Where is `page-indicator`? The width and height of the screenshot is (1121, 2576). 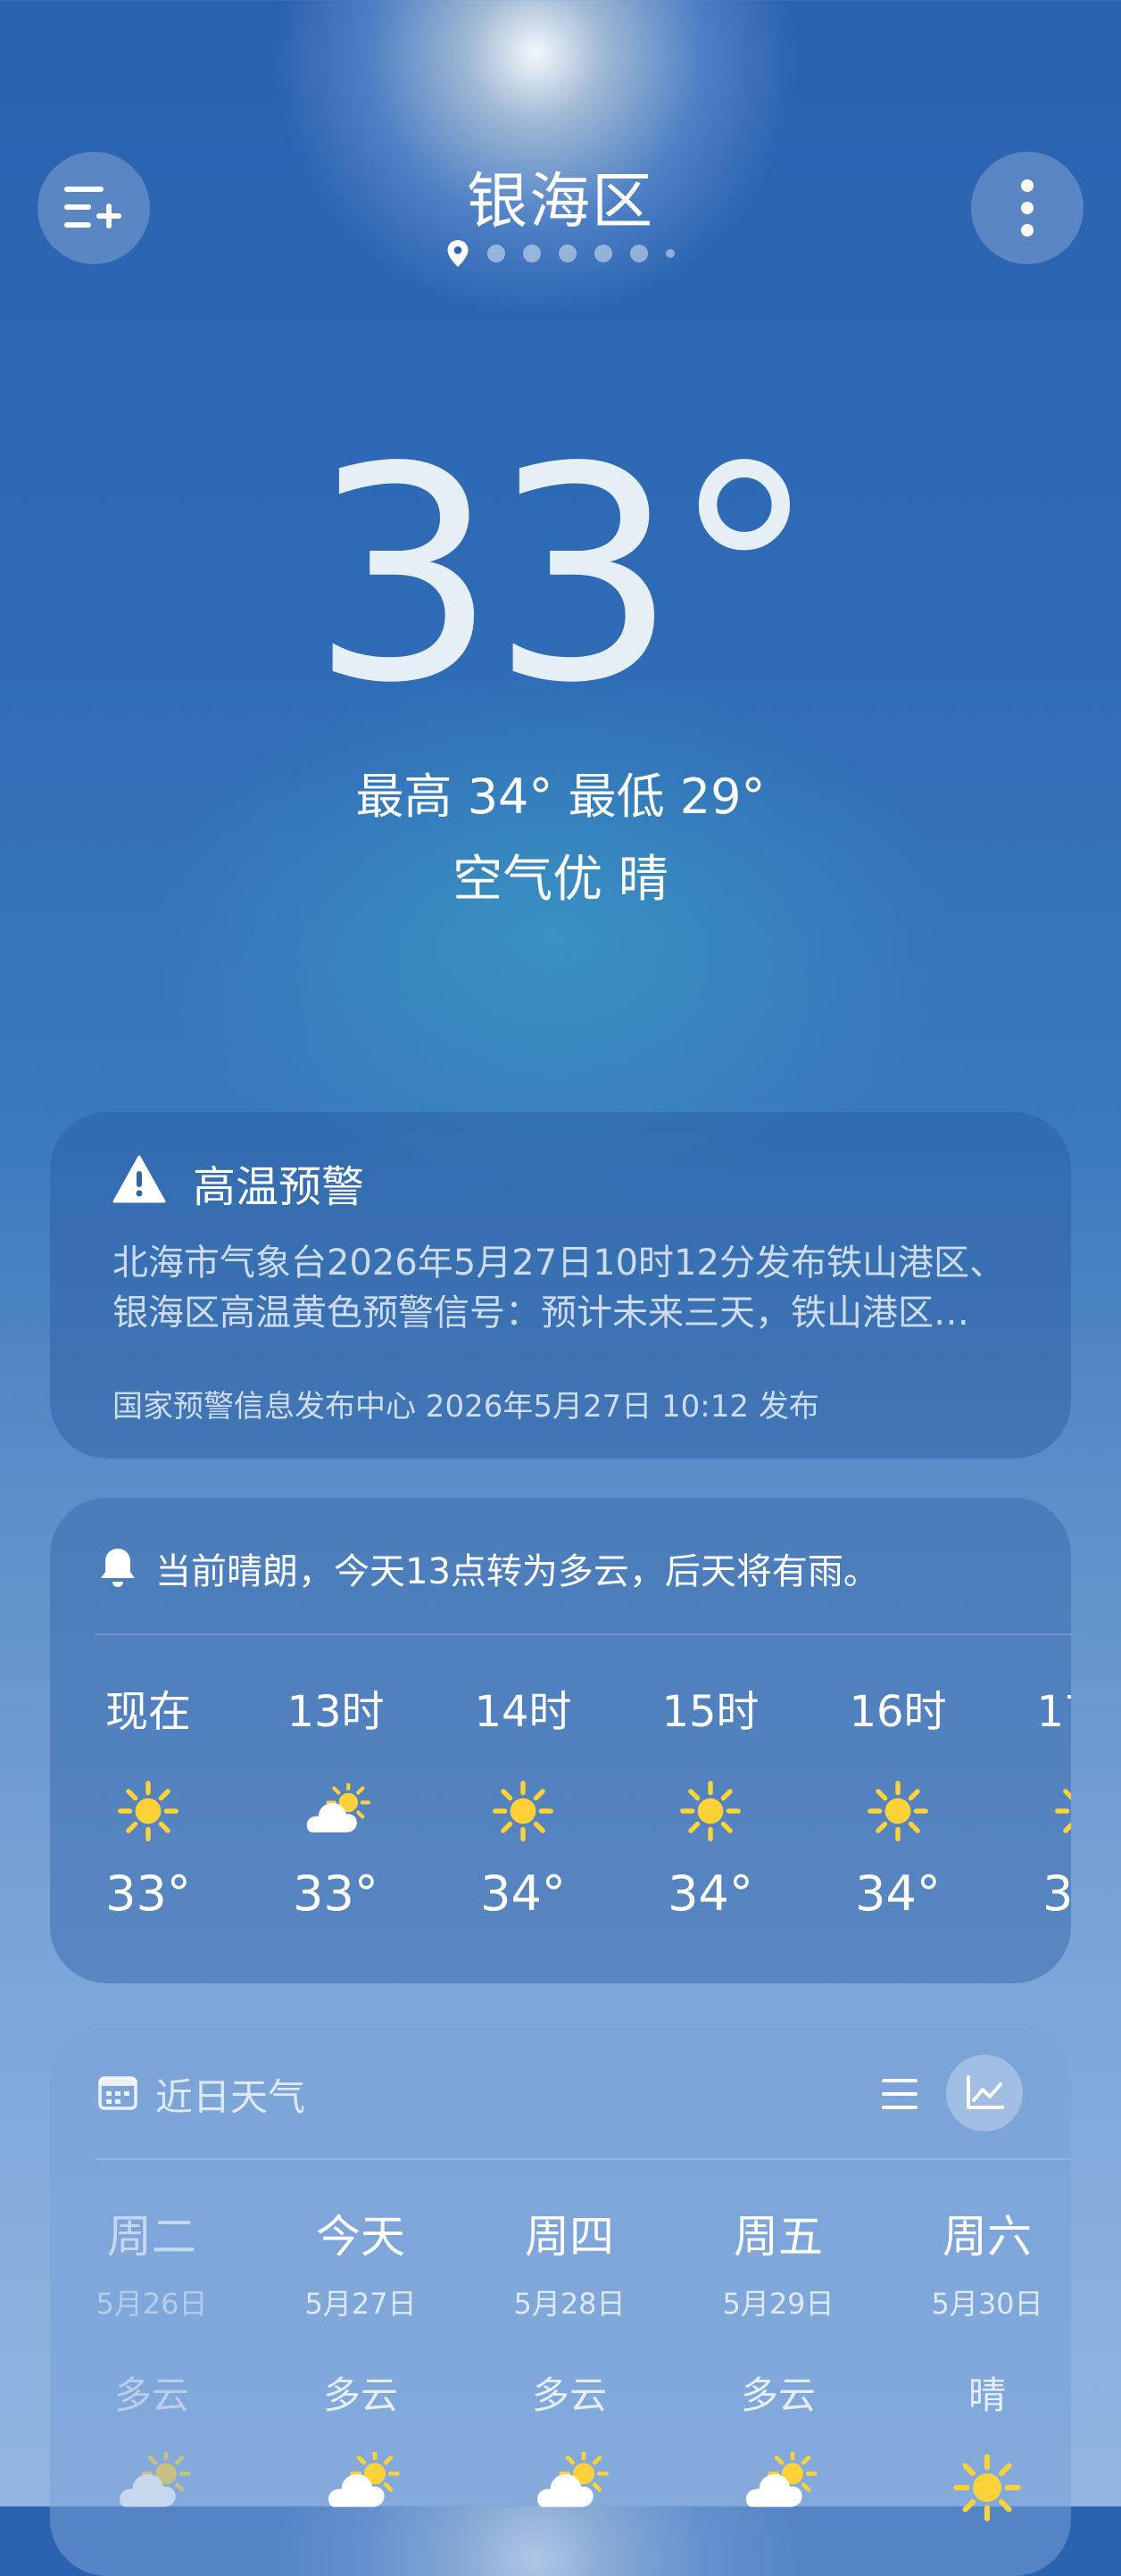
page-indicator is located at coordinates (560, 254).